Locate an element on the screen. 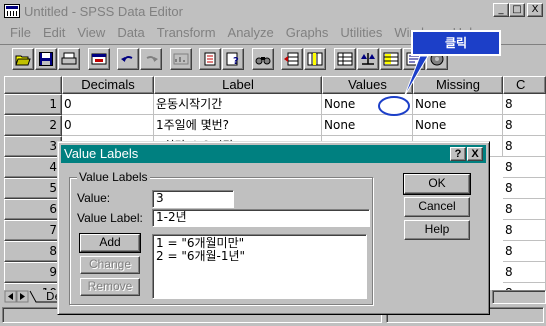 This screenshot has width=546, height=326. dialog-help-button: ? is located at coordinates (458, 154).